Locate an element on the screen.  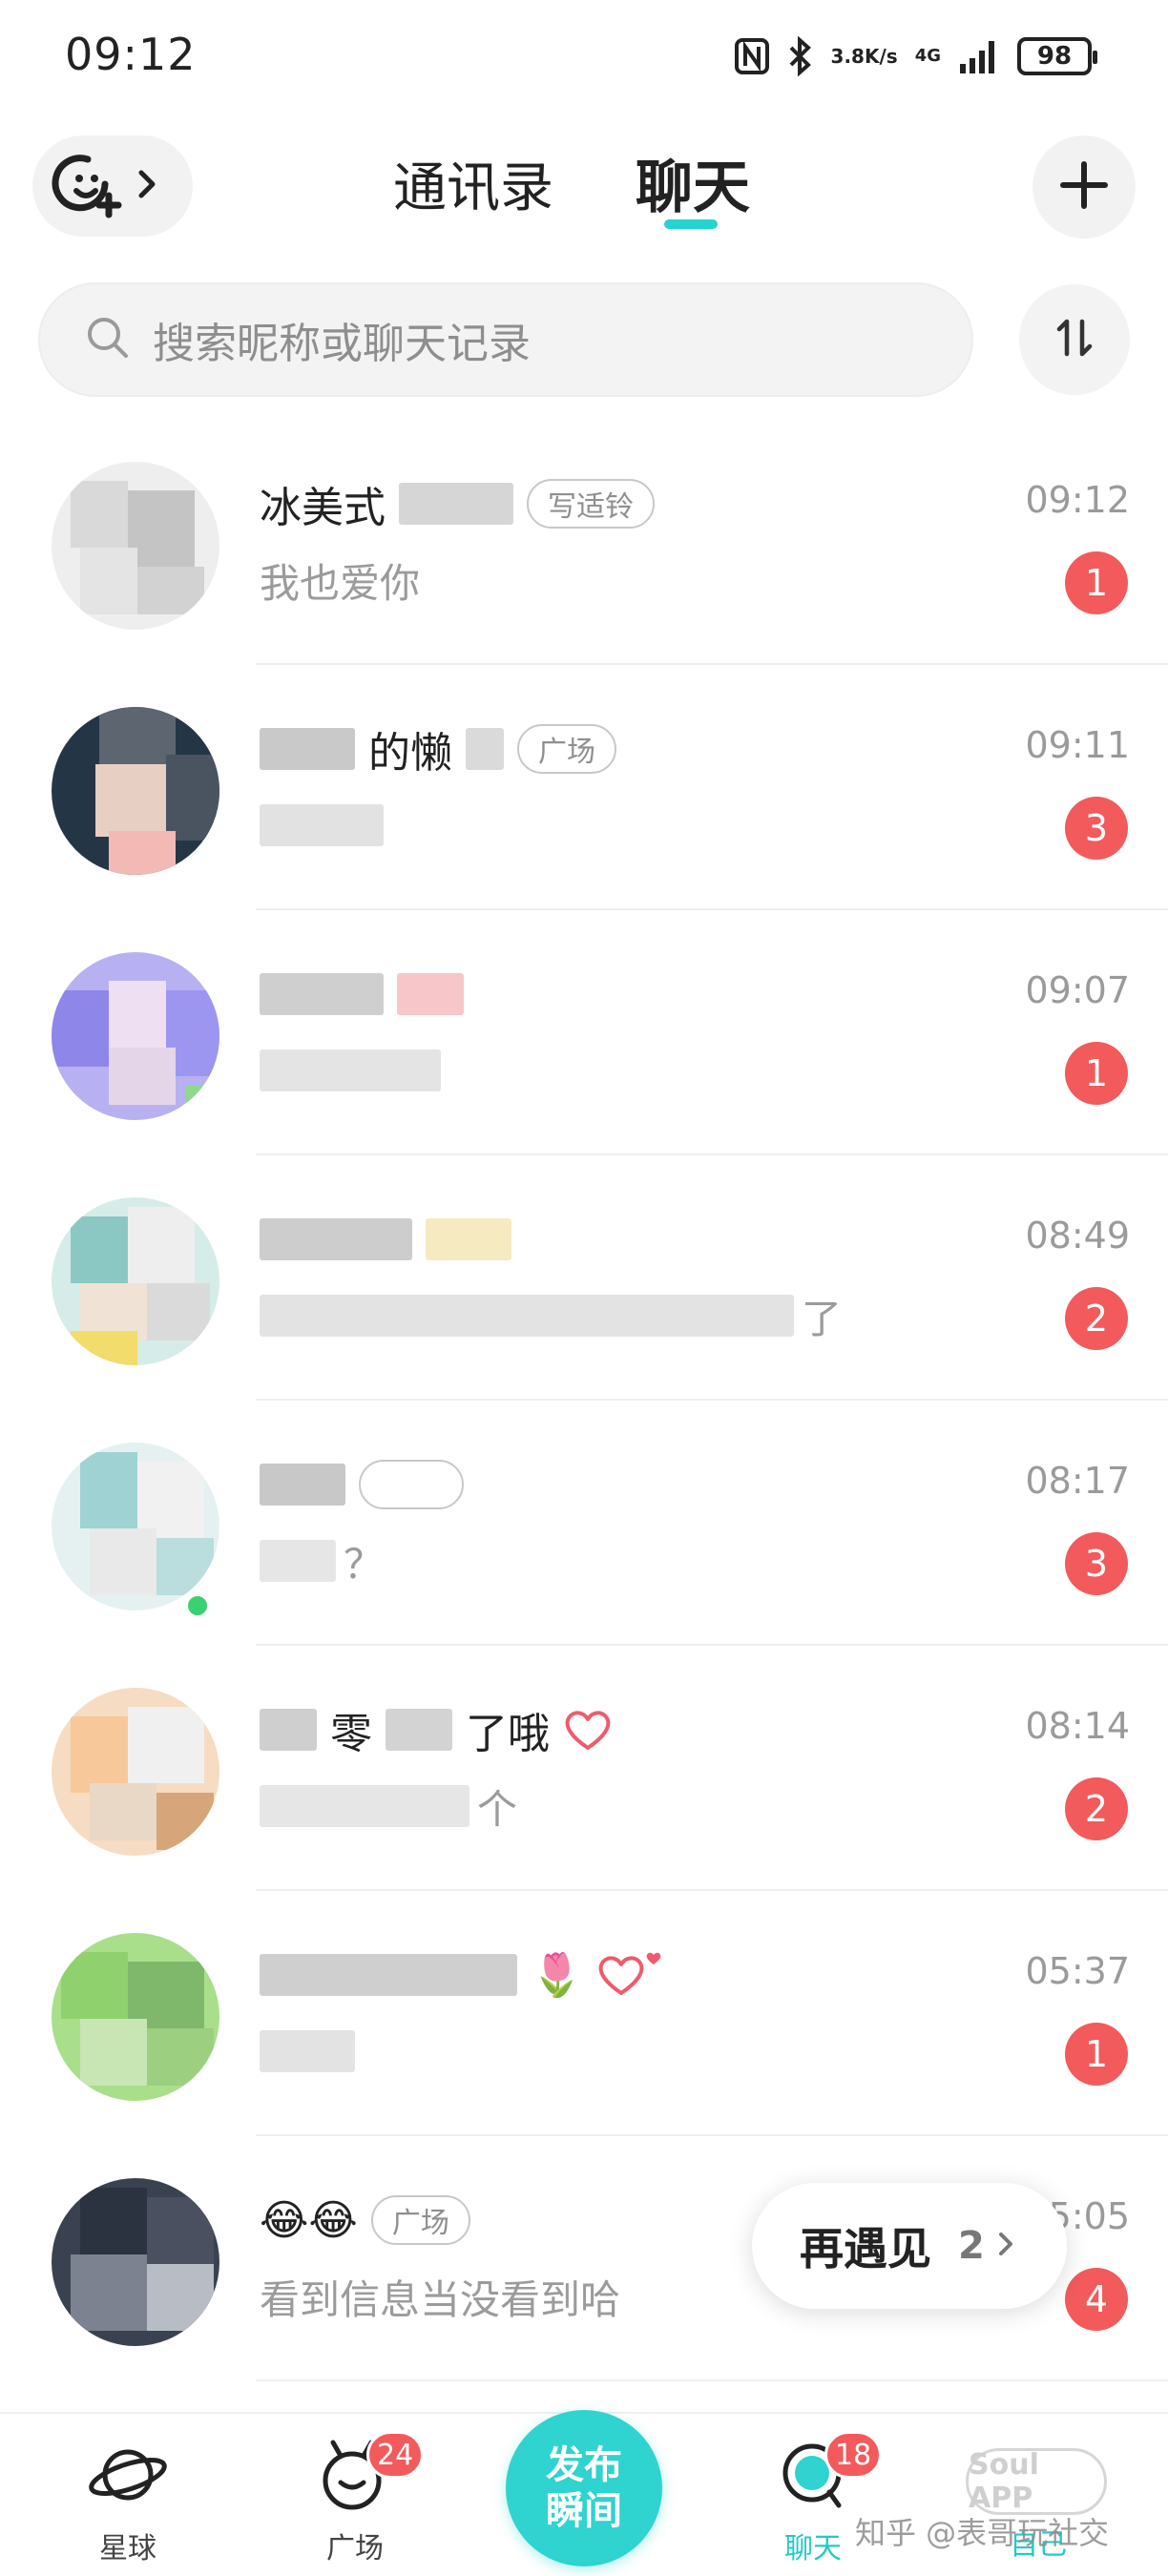
nav-square: 24 广场 is located at coordinates (355, 2498).